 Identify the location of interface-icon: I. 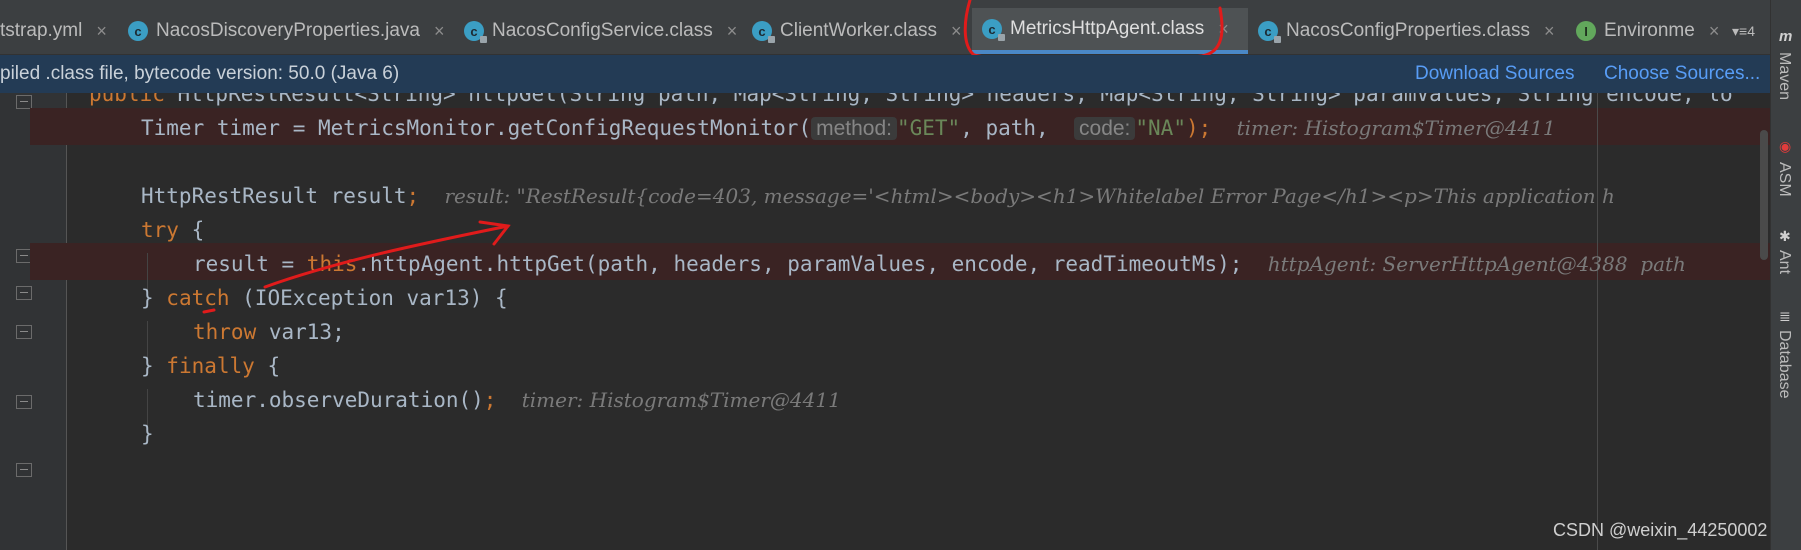
(1586, 31).